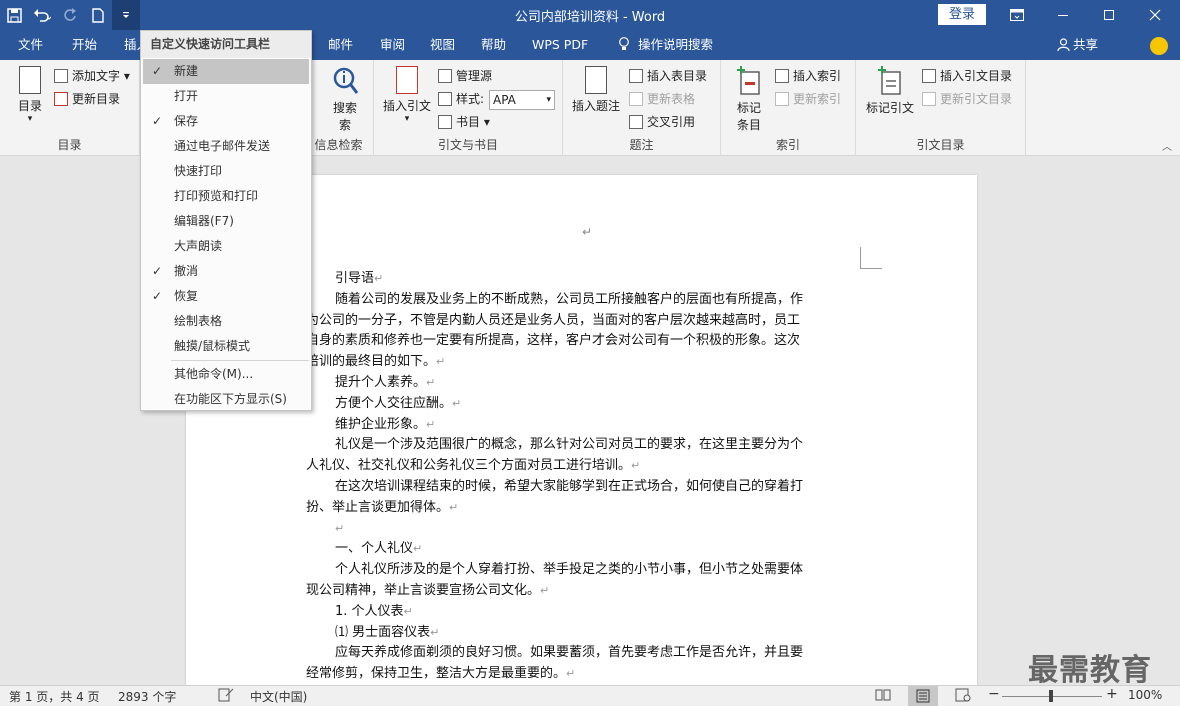 The height and width of the screenshot is (706, 1180). What do you see at coordinates (493, 45) in the screenshot?
I see `tab-help: 帮助` at bounding box center [493, 45].